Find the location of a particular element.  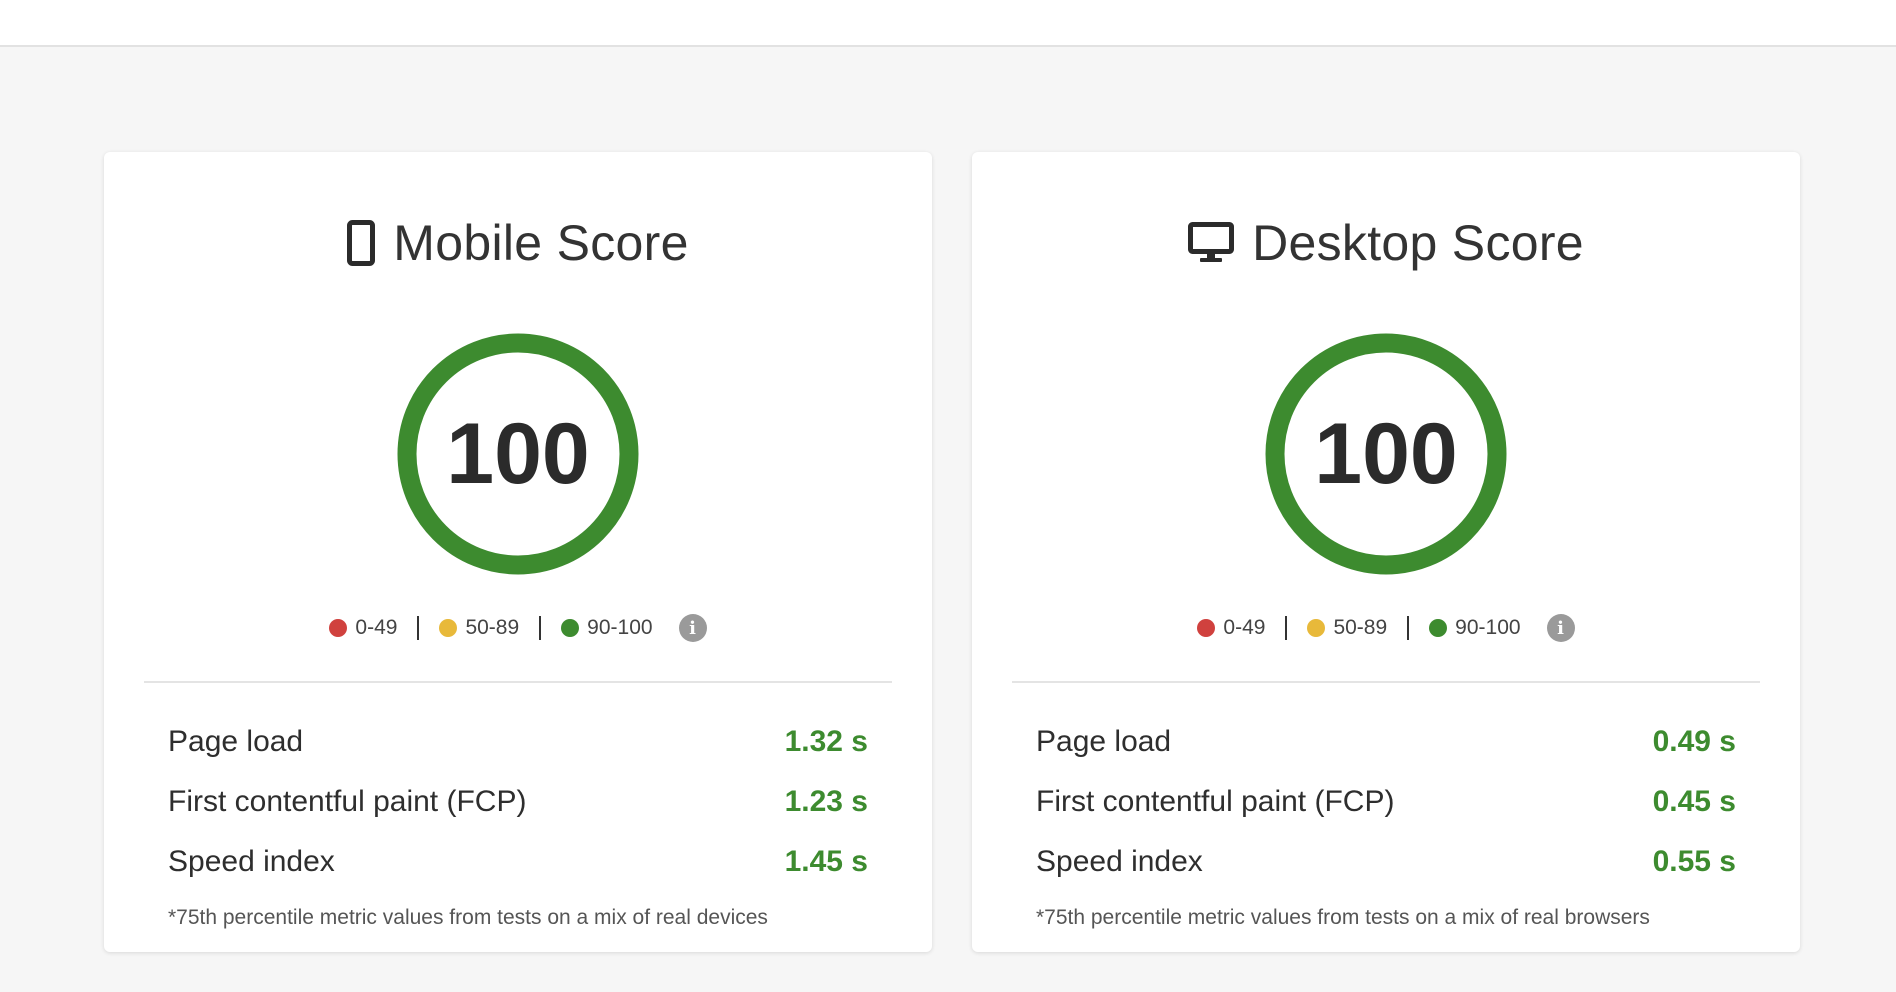

metric-value: 0.49 s is located at coordinates (1694, 741).